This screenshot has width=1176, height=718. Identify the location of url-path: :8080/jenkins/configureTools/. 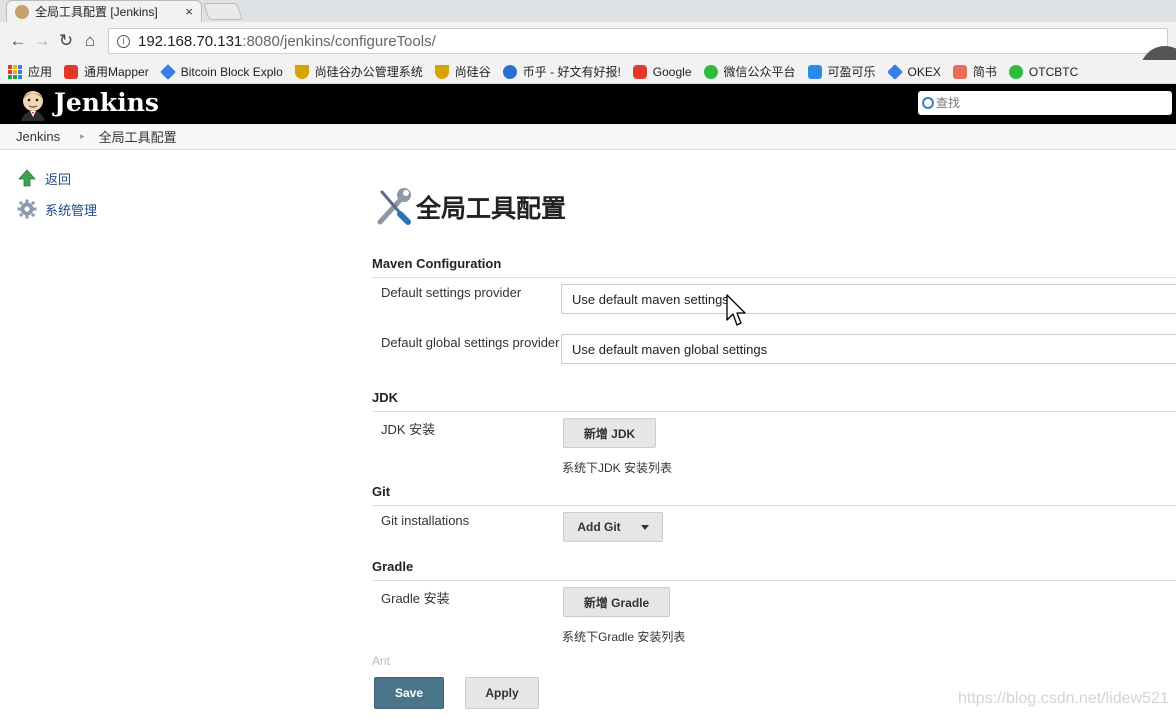
(339, 41).